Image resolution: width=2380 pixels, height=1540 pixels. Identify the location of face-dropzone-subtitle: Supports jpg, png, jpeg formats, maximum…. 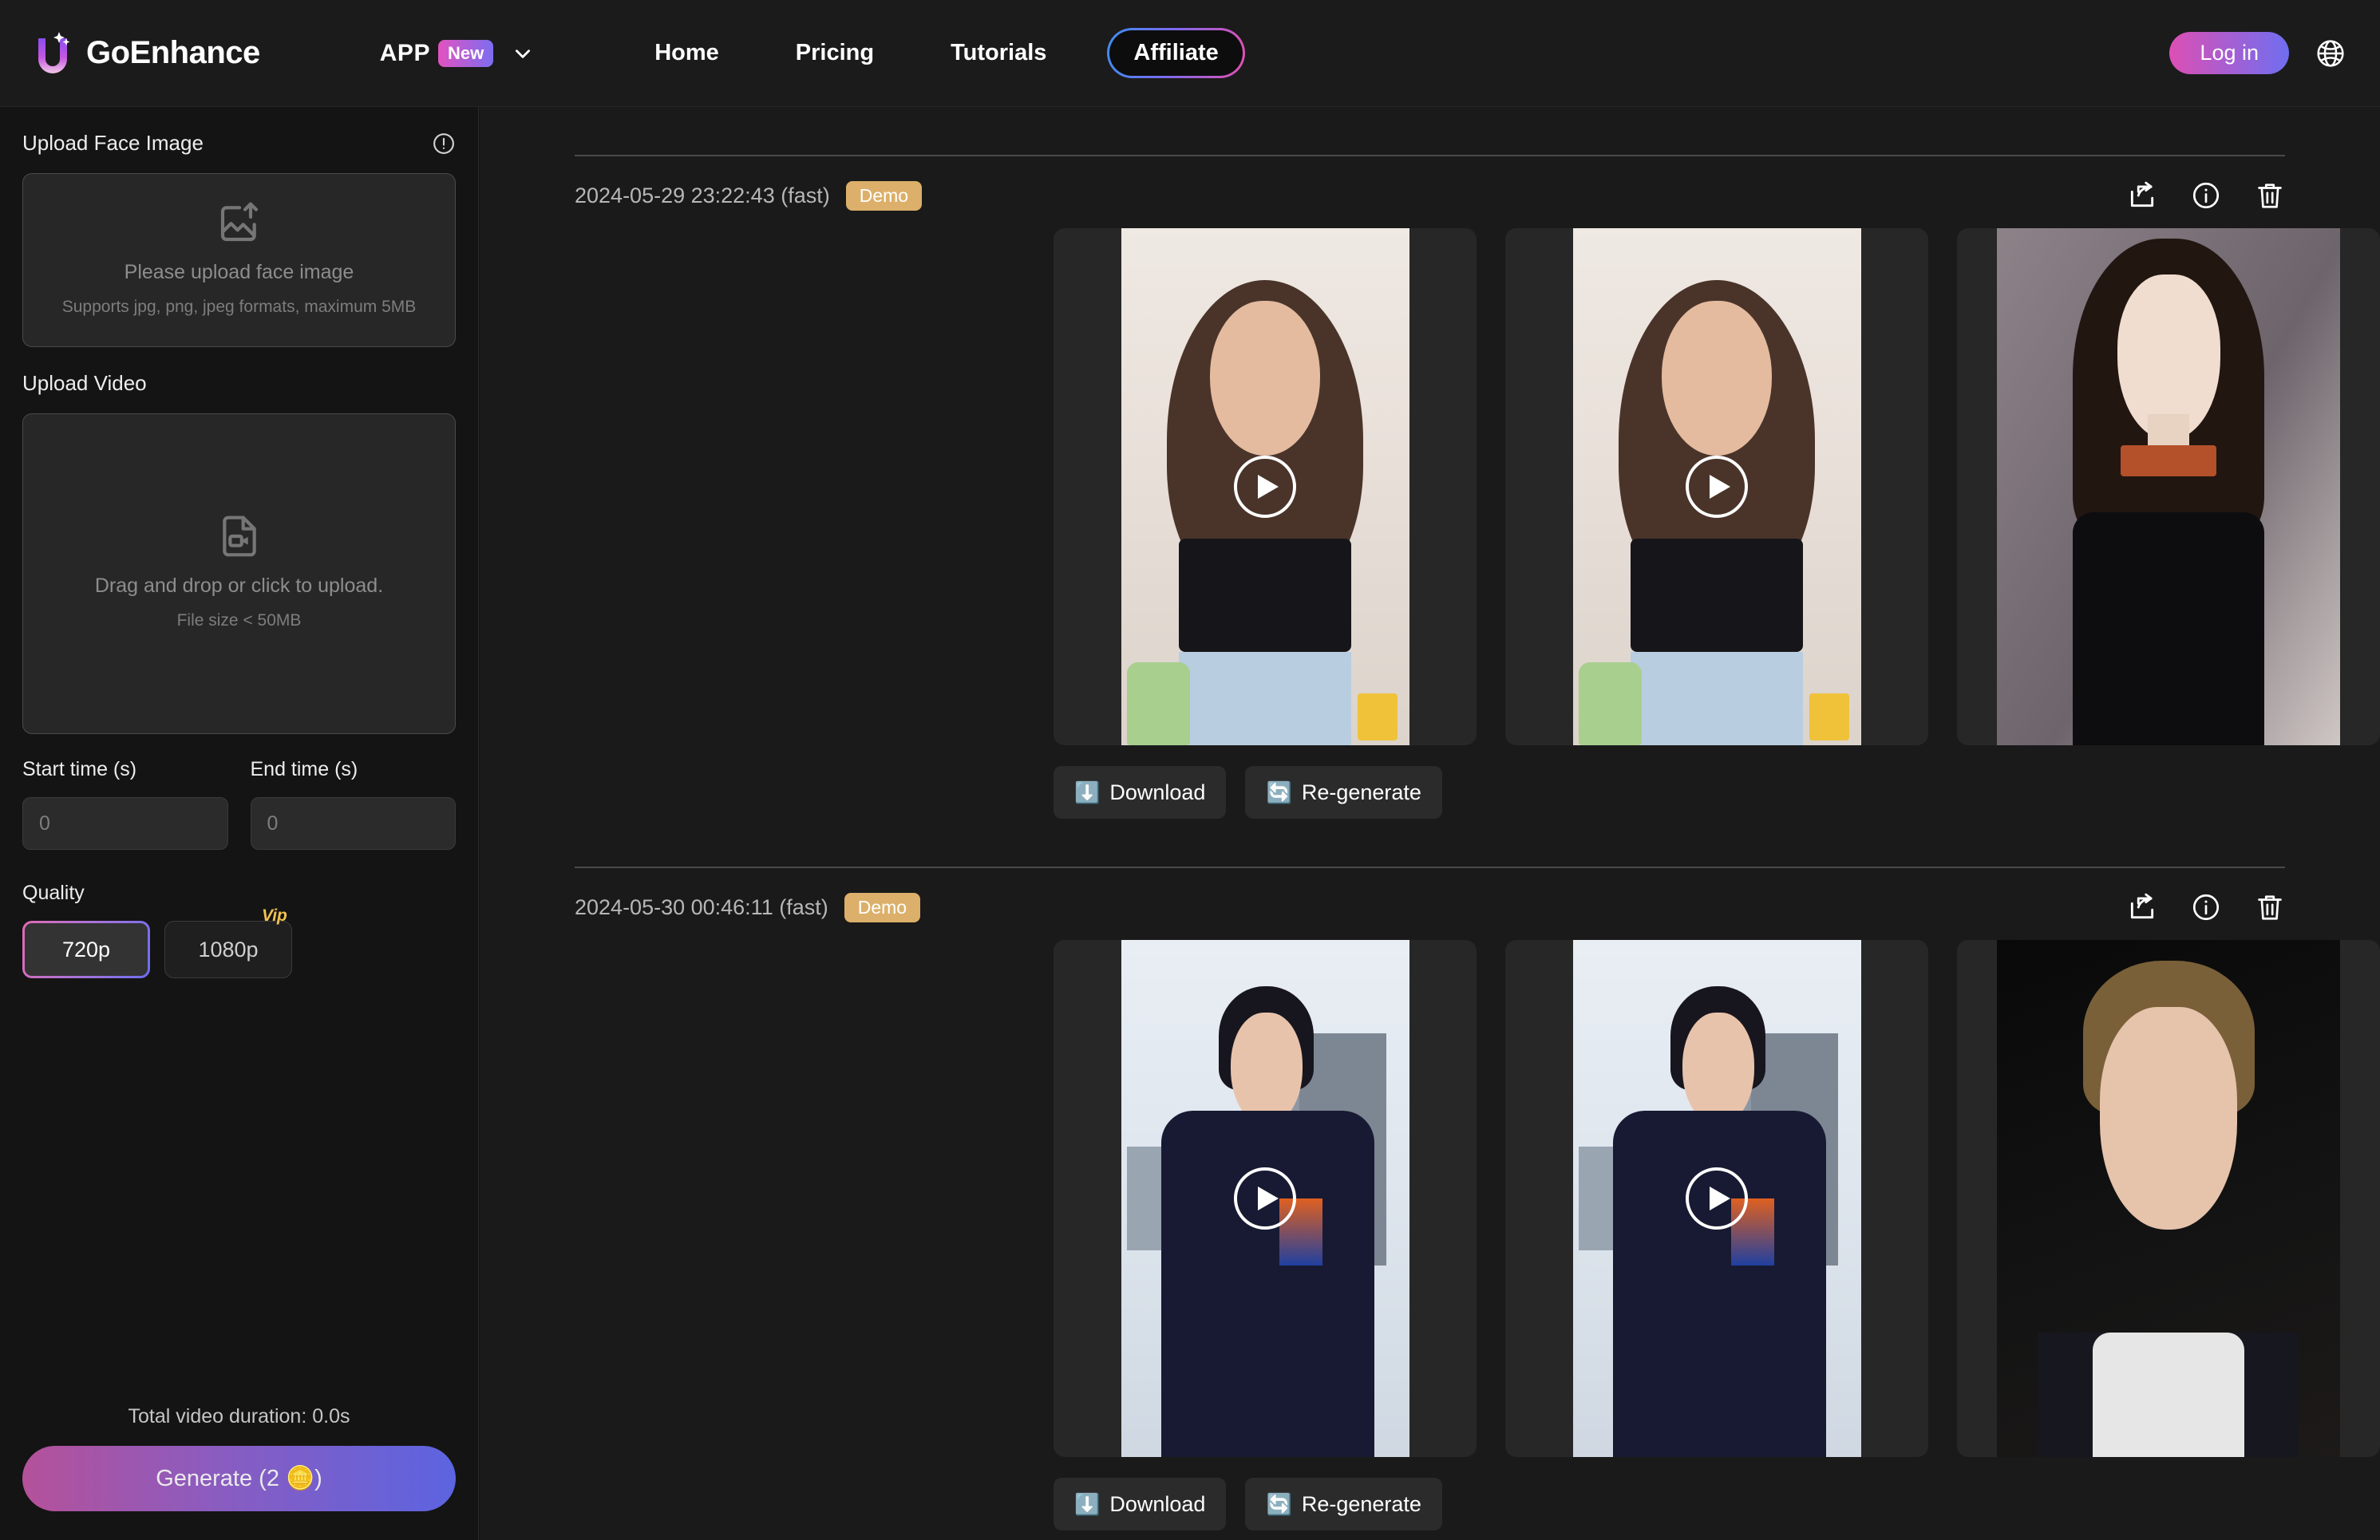
(239, 307).